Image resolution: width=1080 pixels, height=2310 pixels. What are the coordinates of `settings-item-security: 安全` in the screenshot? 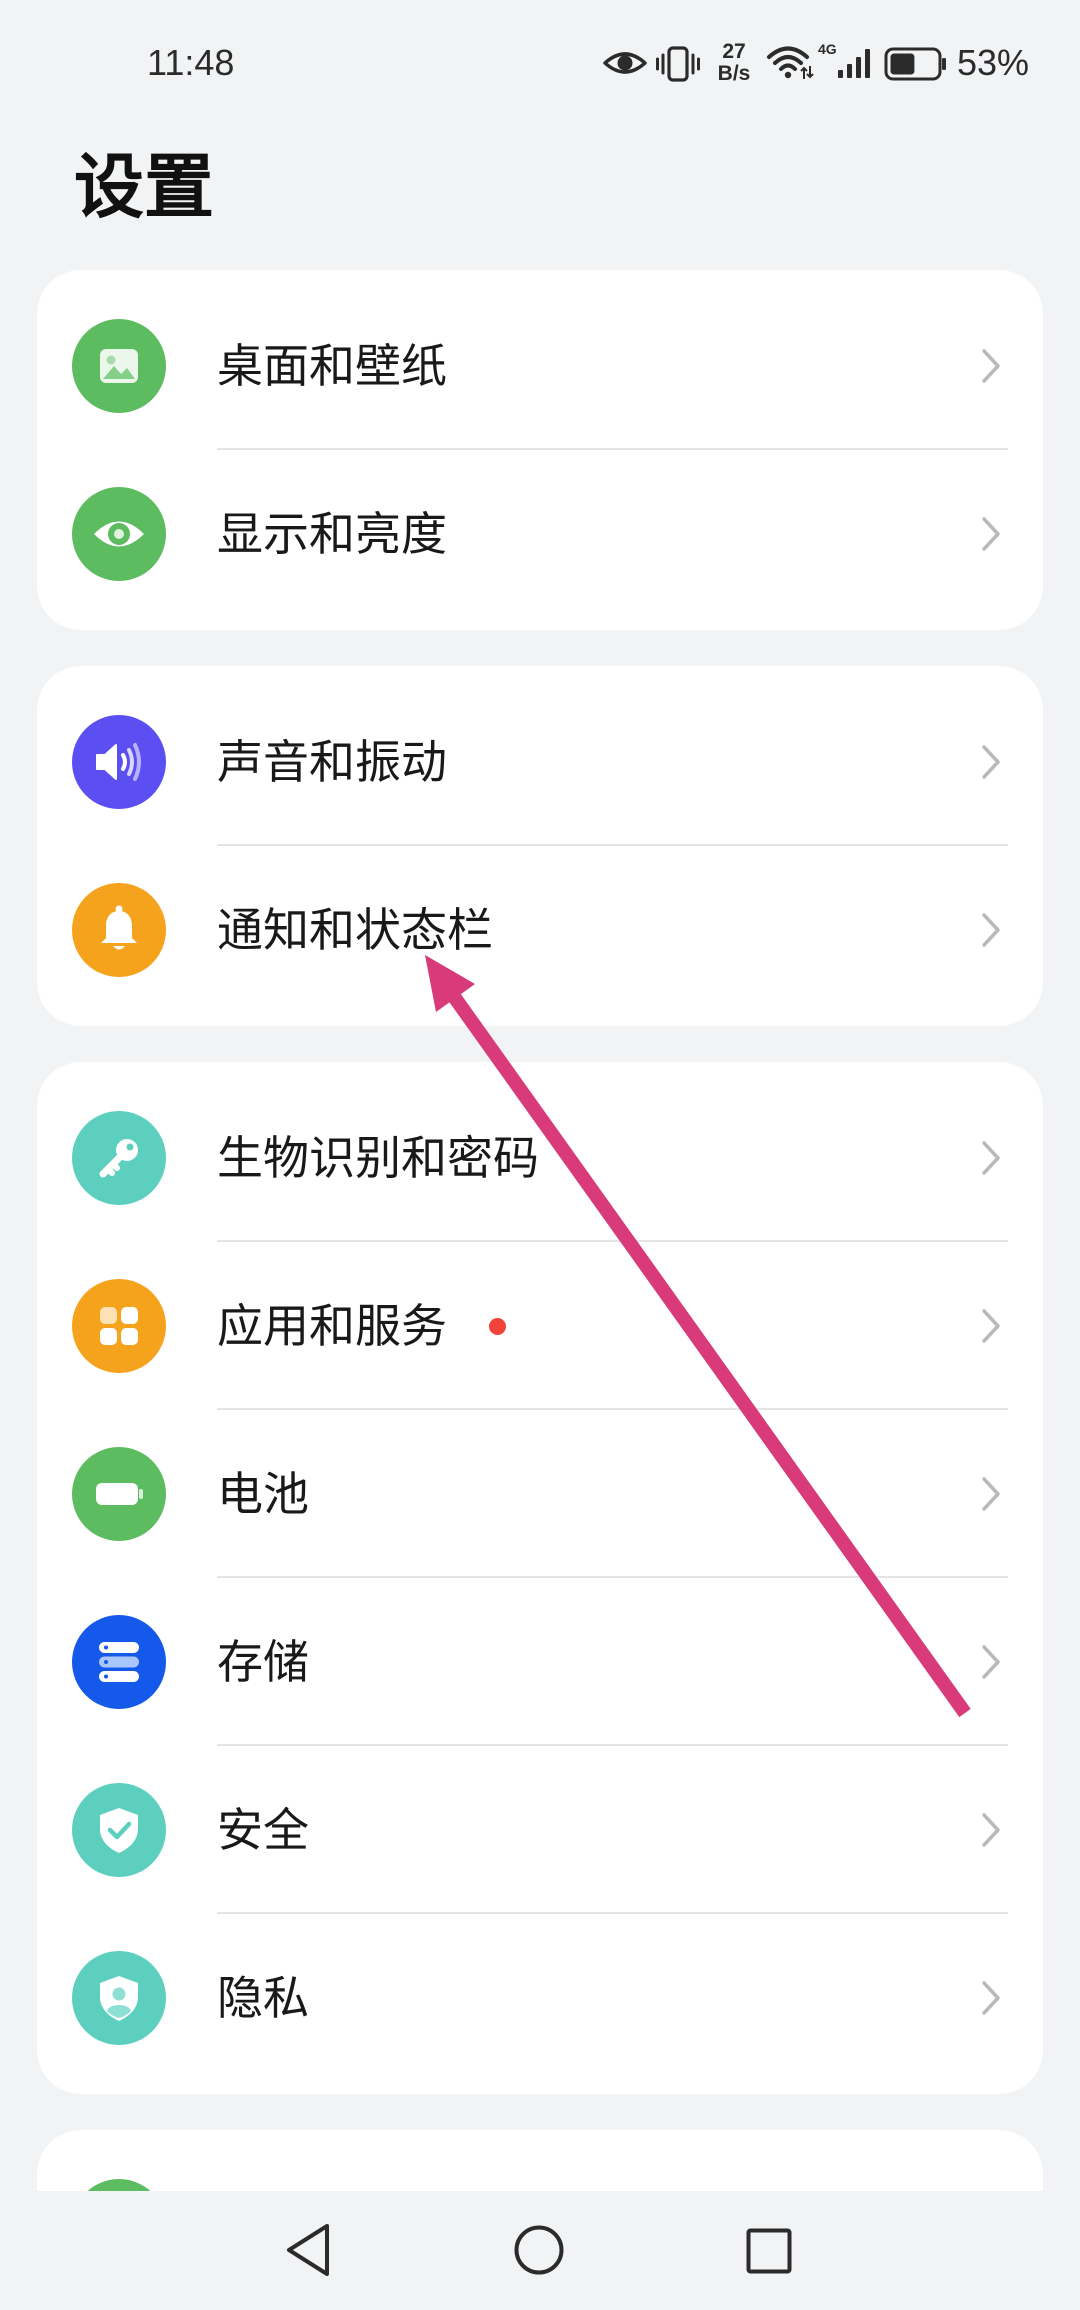 It's located at (540, 1830).